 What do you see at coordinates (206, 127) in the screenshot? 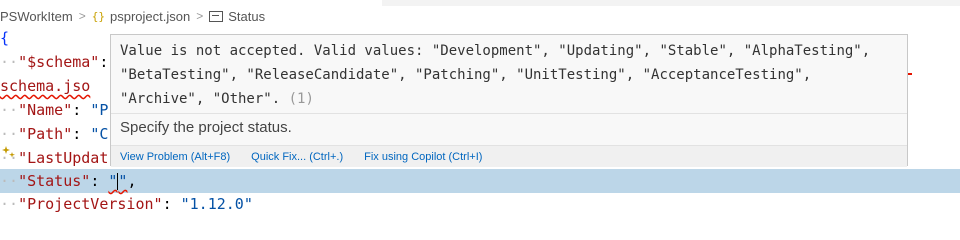
I see `schema-description: Specify the project status.` at bounding box center [206, 127].